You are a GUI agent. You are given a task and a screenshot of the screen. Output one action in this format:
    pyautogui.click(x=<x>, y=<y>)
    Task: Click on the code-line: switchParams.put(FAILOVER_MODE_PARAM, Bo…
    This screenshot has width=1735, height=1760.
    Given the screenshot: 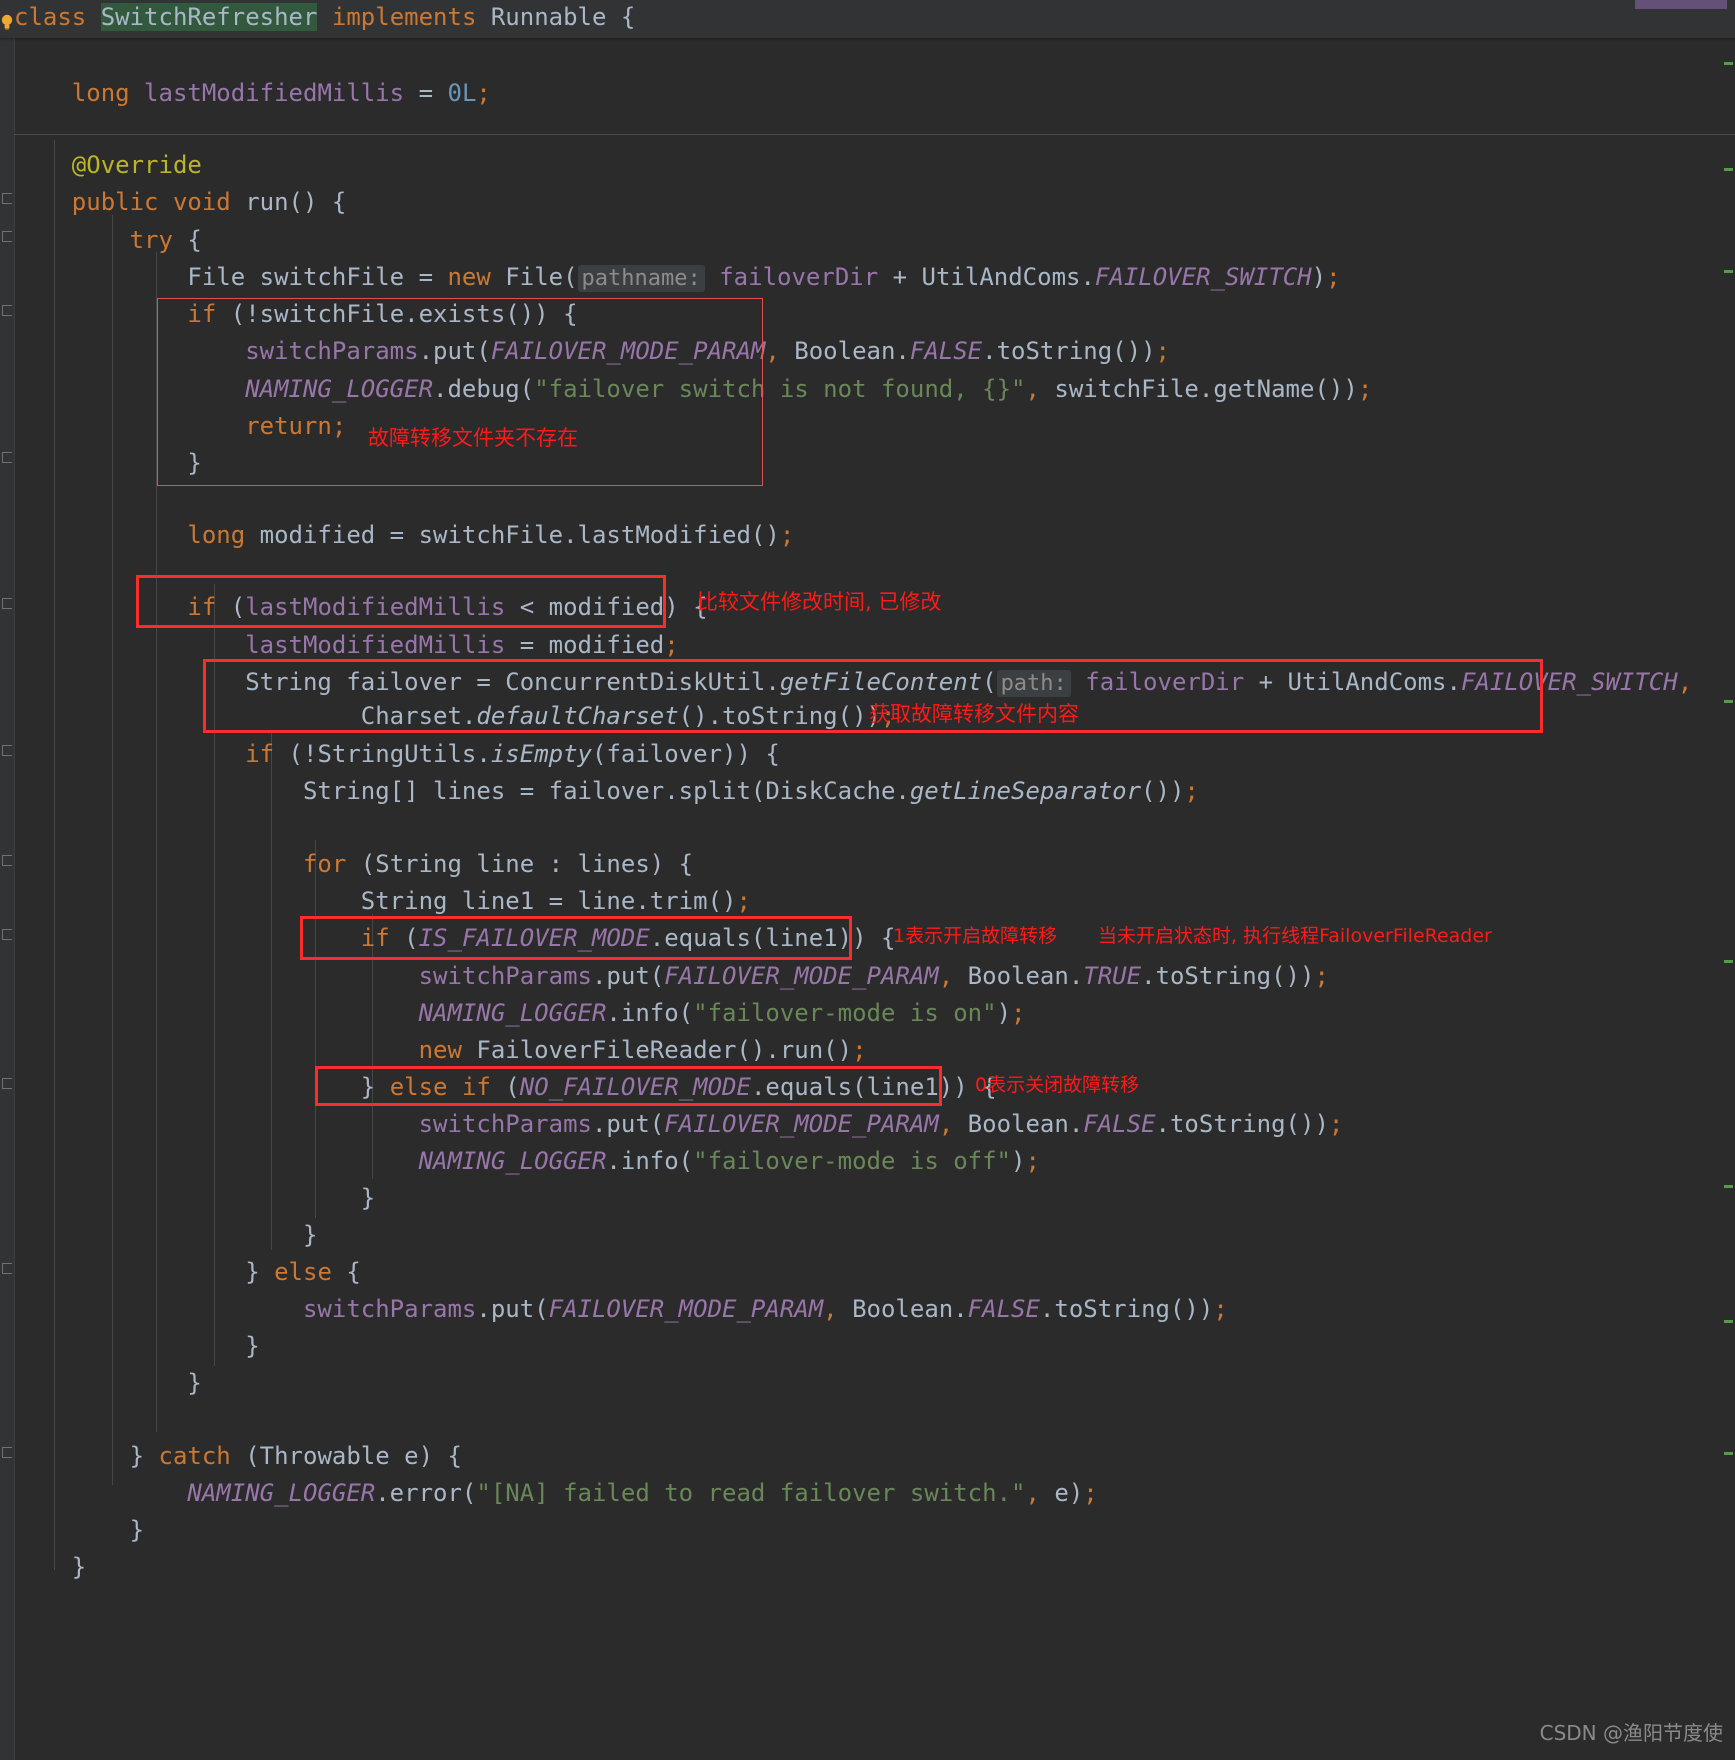 What is the action you would take?
    pyautogui.click(x=592, y=351)
    